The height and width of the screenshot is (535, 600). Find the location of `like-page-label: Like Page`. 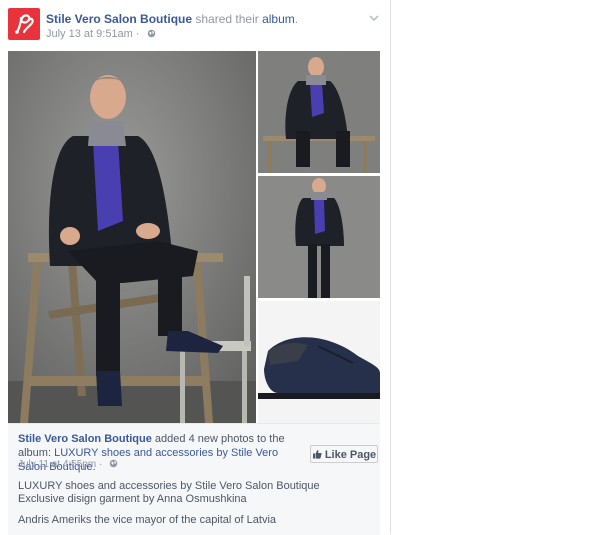

like-page-label: Like Page is located at coordinates (350, 455).